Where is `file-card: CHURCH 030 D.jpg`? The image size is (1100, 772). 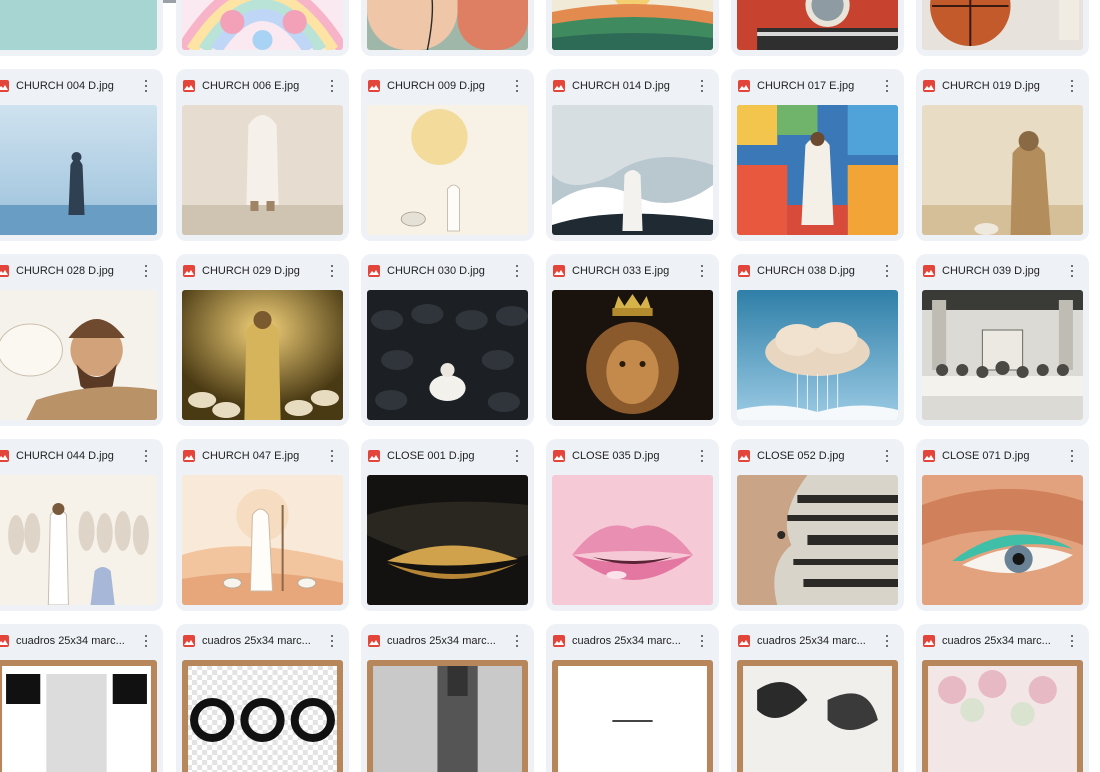 file-card: CHURCH 030 D.jpg is located at coordinates (447, 340).